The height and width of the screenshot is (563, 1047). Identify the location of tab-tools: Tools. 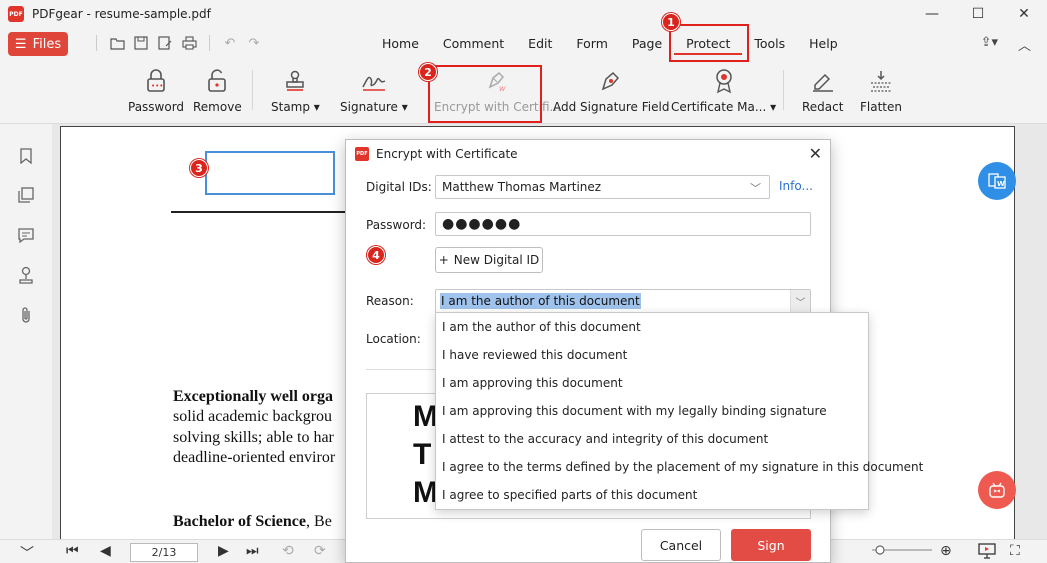
(769, 45).